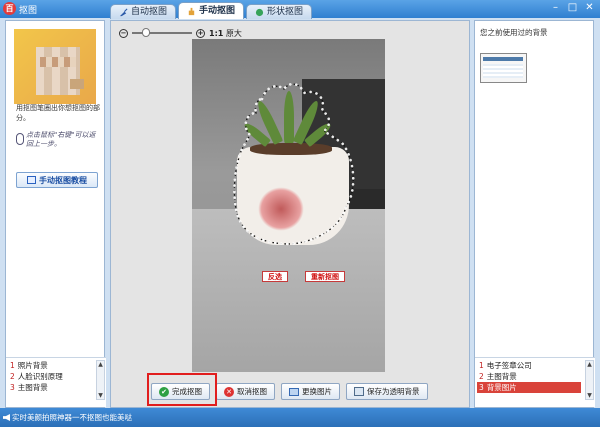  Describe the element at coordinates (61, 139) in the screenshot. I see `undo-hint-text: 点击鼠标"右键"可以返回上一步。` at that location.